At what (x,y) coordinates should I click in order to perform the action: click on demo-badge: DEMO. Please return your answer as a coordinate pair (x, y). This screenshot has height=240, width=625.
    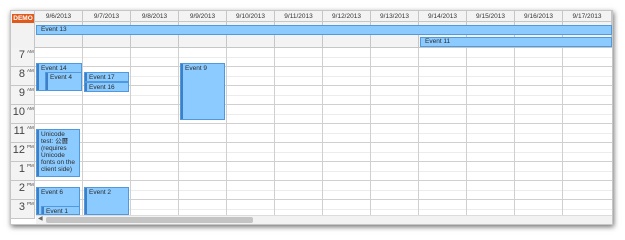
    Looking at the image, I should click on (23, 18).